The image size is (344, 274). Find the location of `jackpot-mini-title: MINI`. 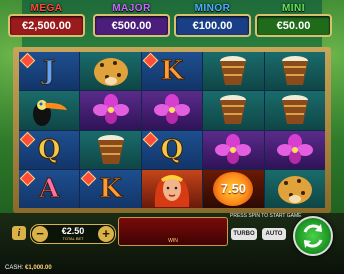

jackpot-mini-title: MINI is located at coordinates (293, 8).